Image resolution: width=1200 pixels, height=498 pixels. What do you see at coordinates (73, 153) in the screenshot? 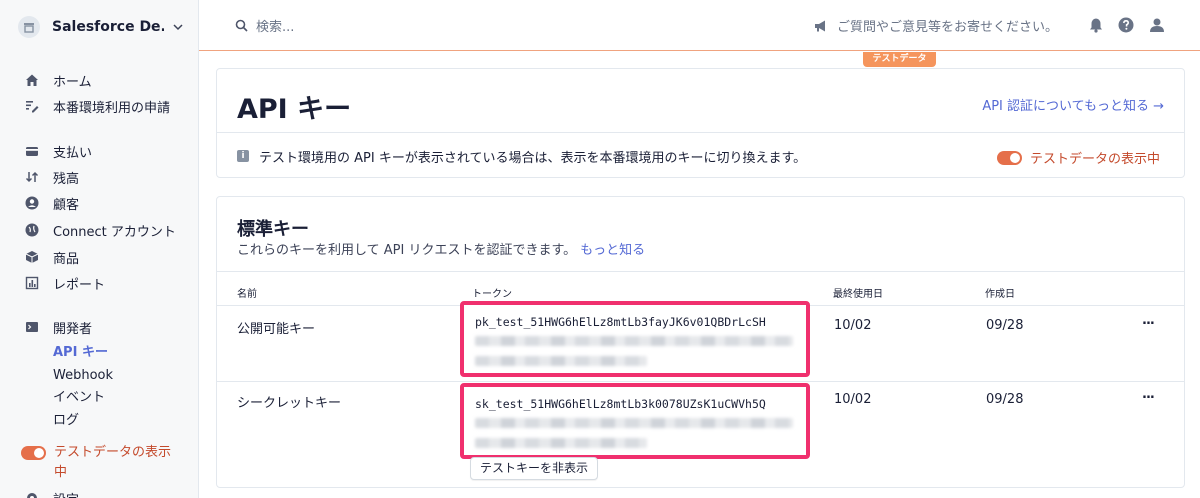
I see `sidebar-item-label: 支払い` at bounding box center [73, 153].